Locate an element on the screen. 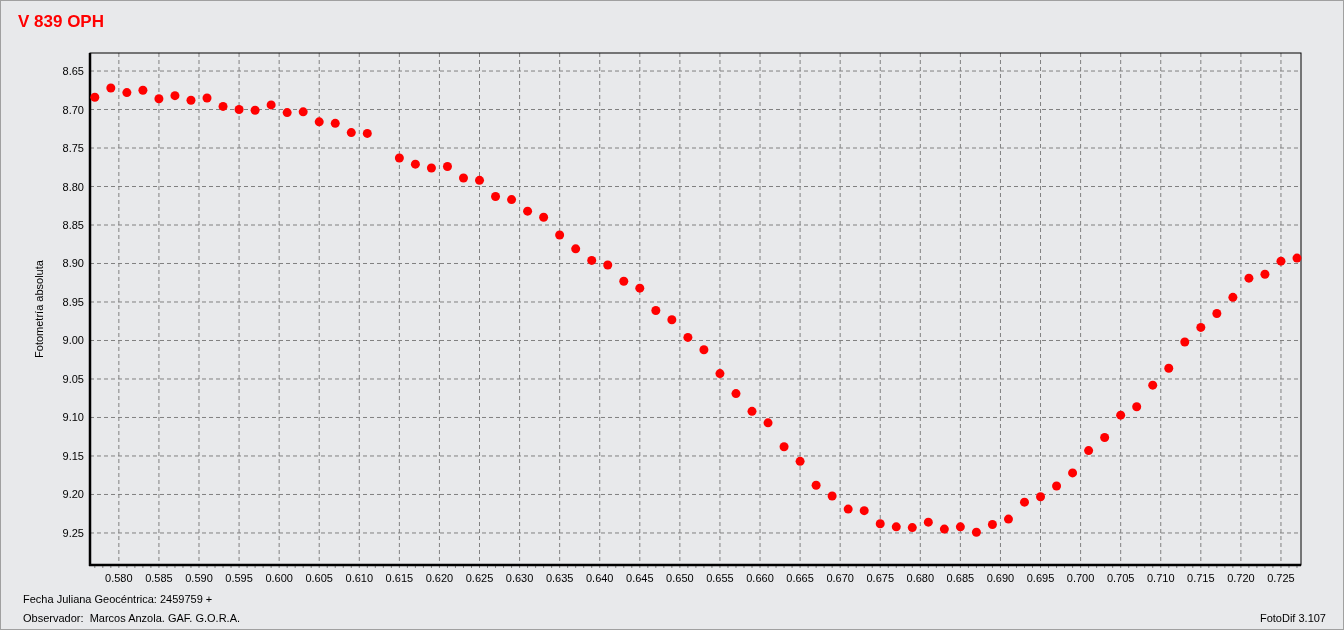  axis-tick-label: 0.605 is located at coordinates (319, 578).